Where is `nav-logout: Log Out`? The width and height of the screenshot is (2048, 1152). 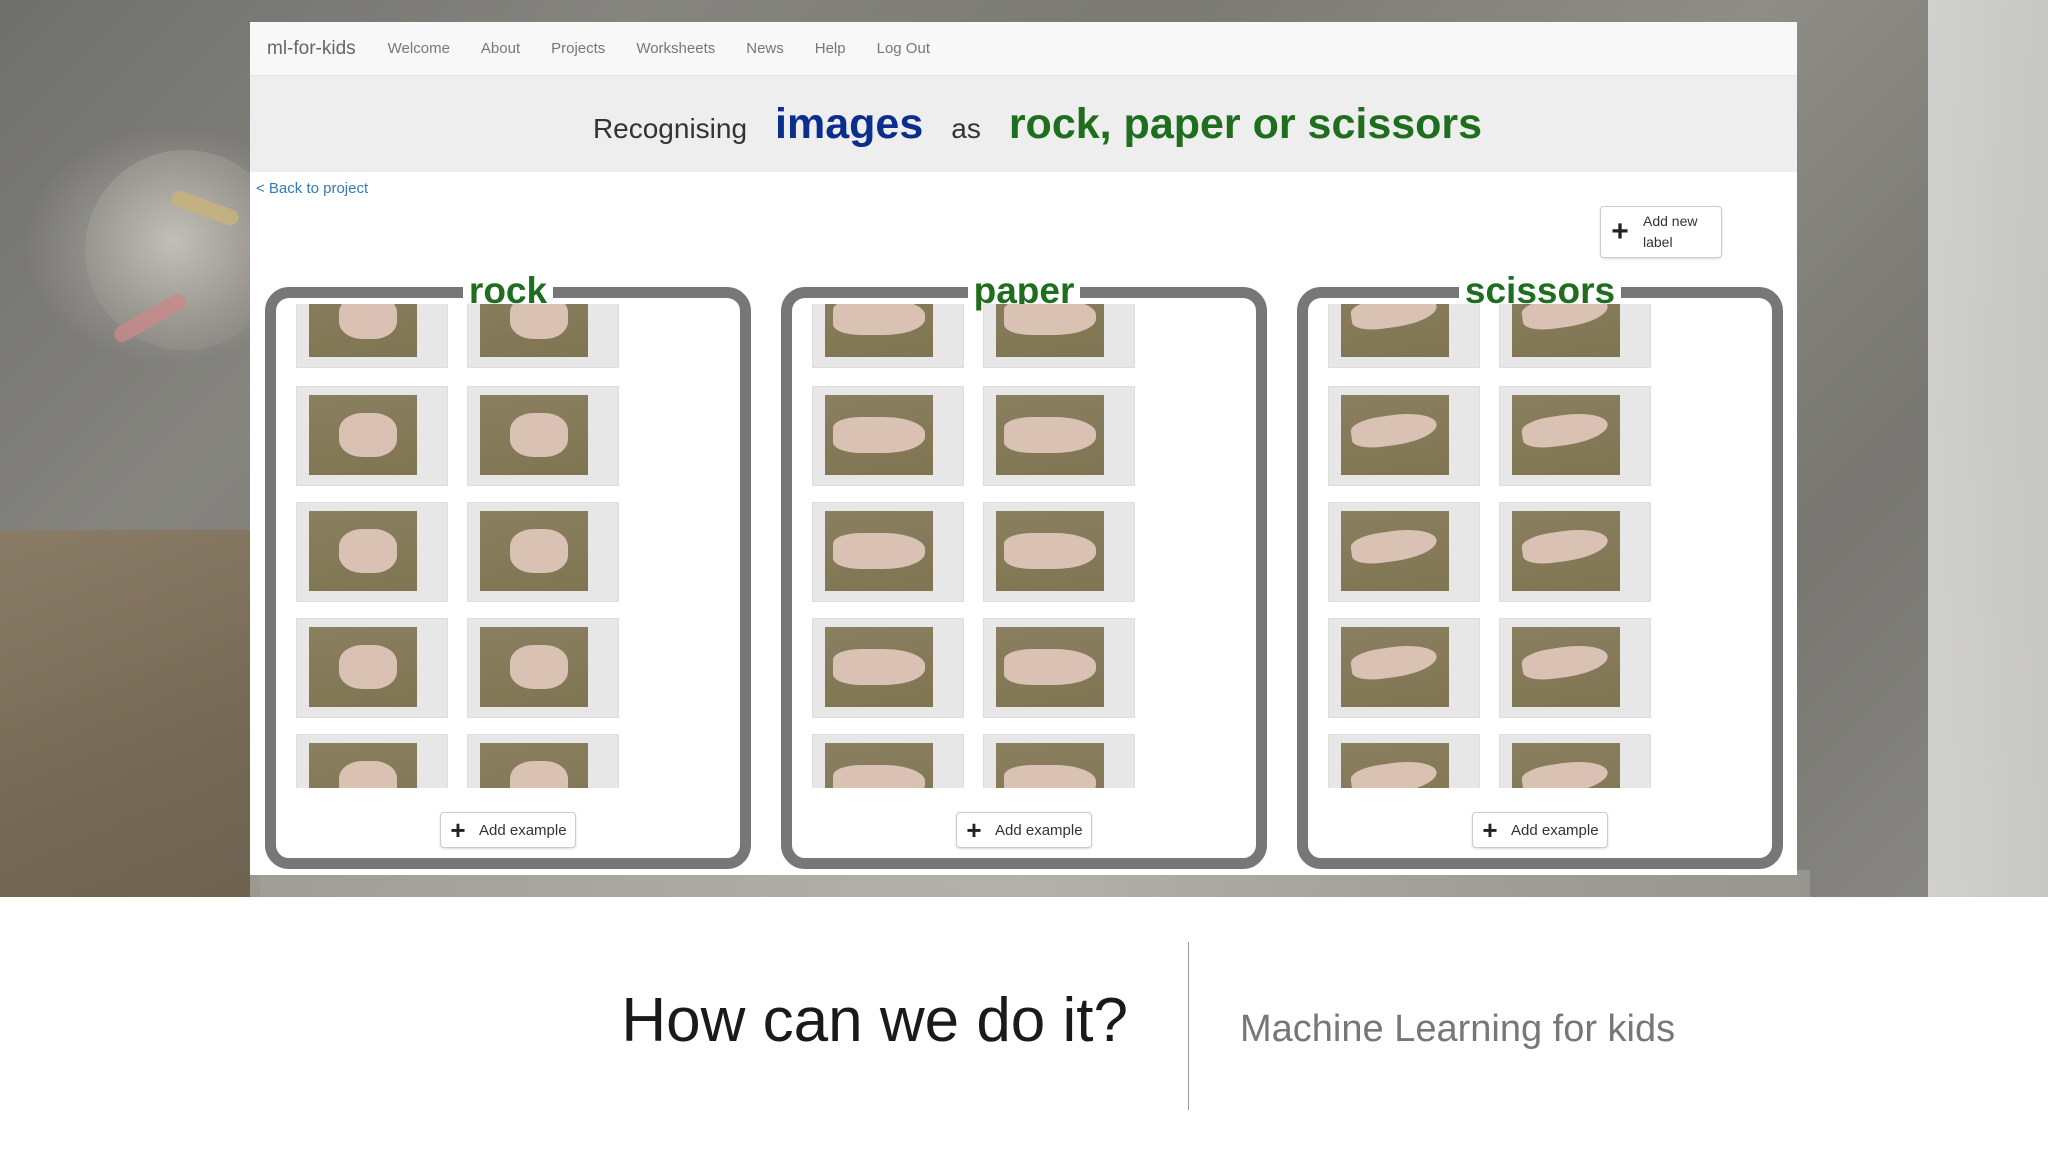
nav-logout: Log Out is located at coordinates (903, 48).